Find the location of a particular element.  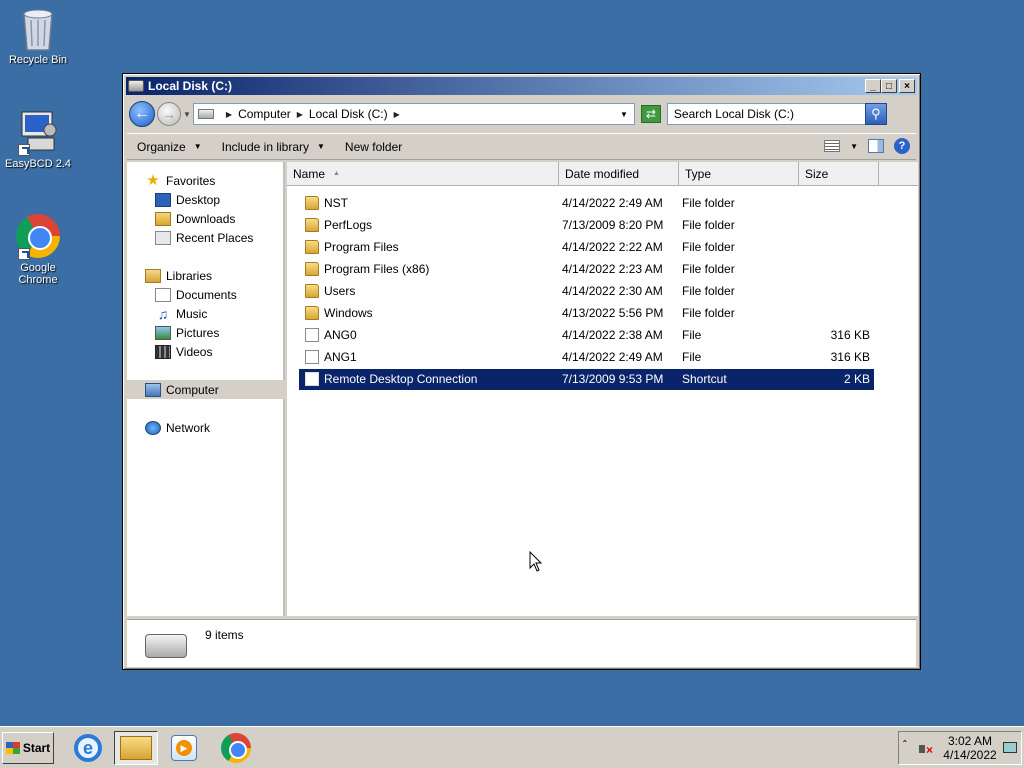

file-name: Windows is located at coordinates (348, 313).